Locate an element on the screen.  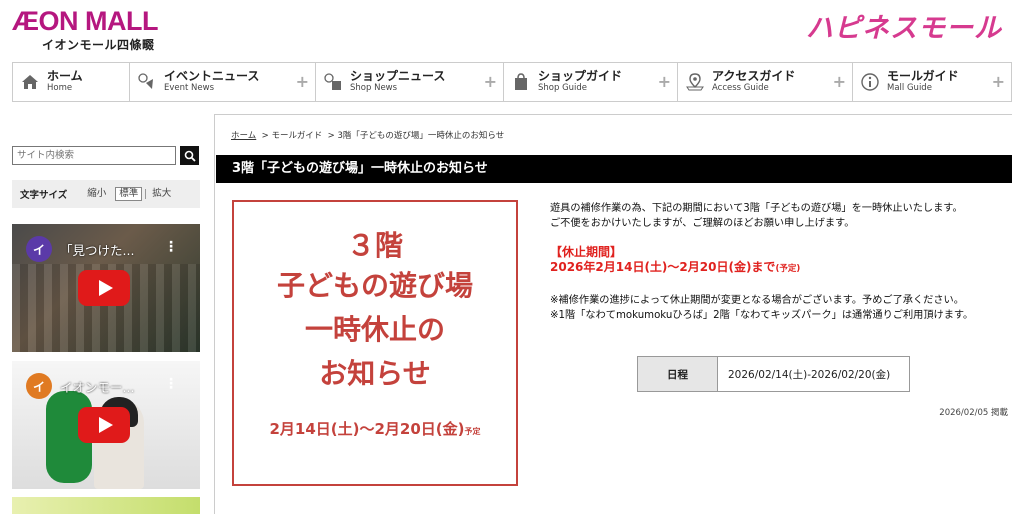
font-size-control: 文字サイズ 縮小 標準 拡大 is located at coordinates (106, 194).